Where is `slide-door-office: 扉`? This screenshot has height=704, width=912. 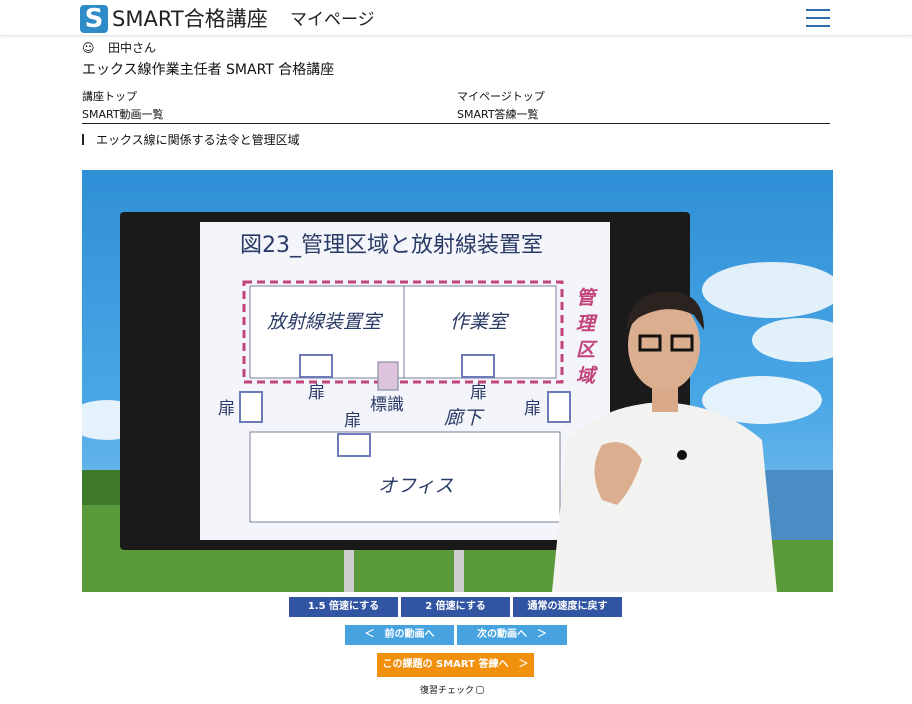 slide-door-office: 扉 is located at coordinates (352, 421).